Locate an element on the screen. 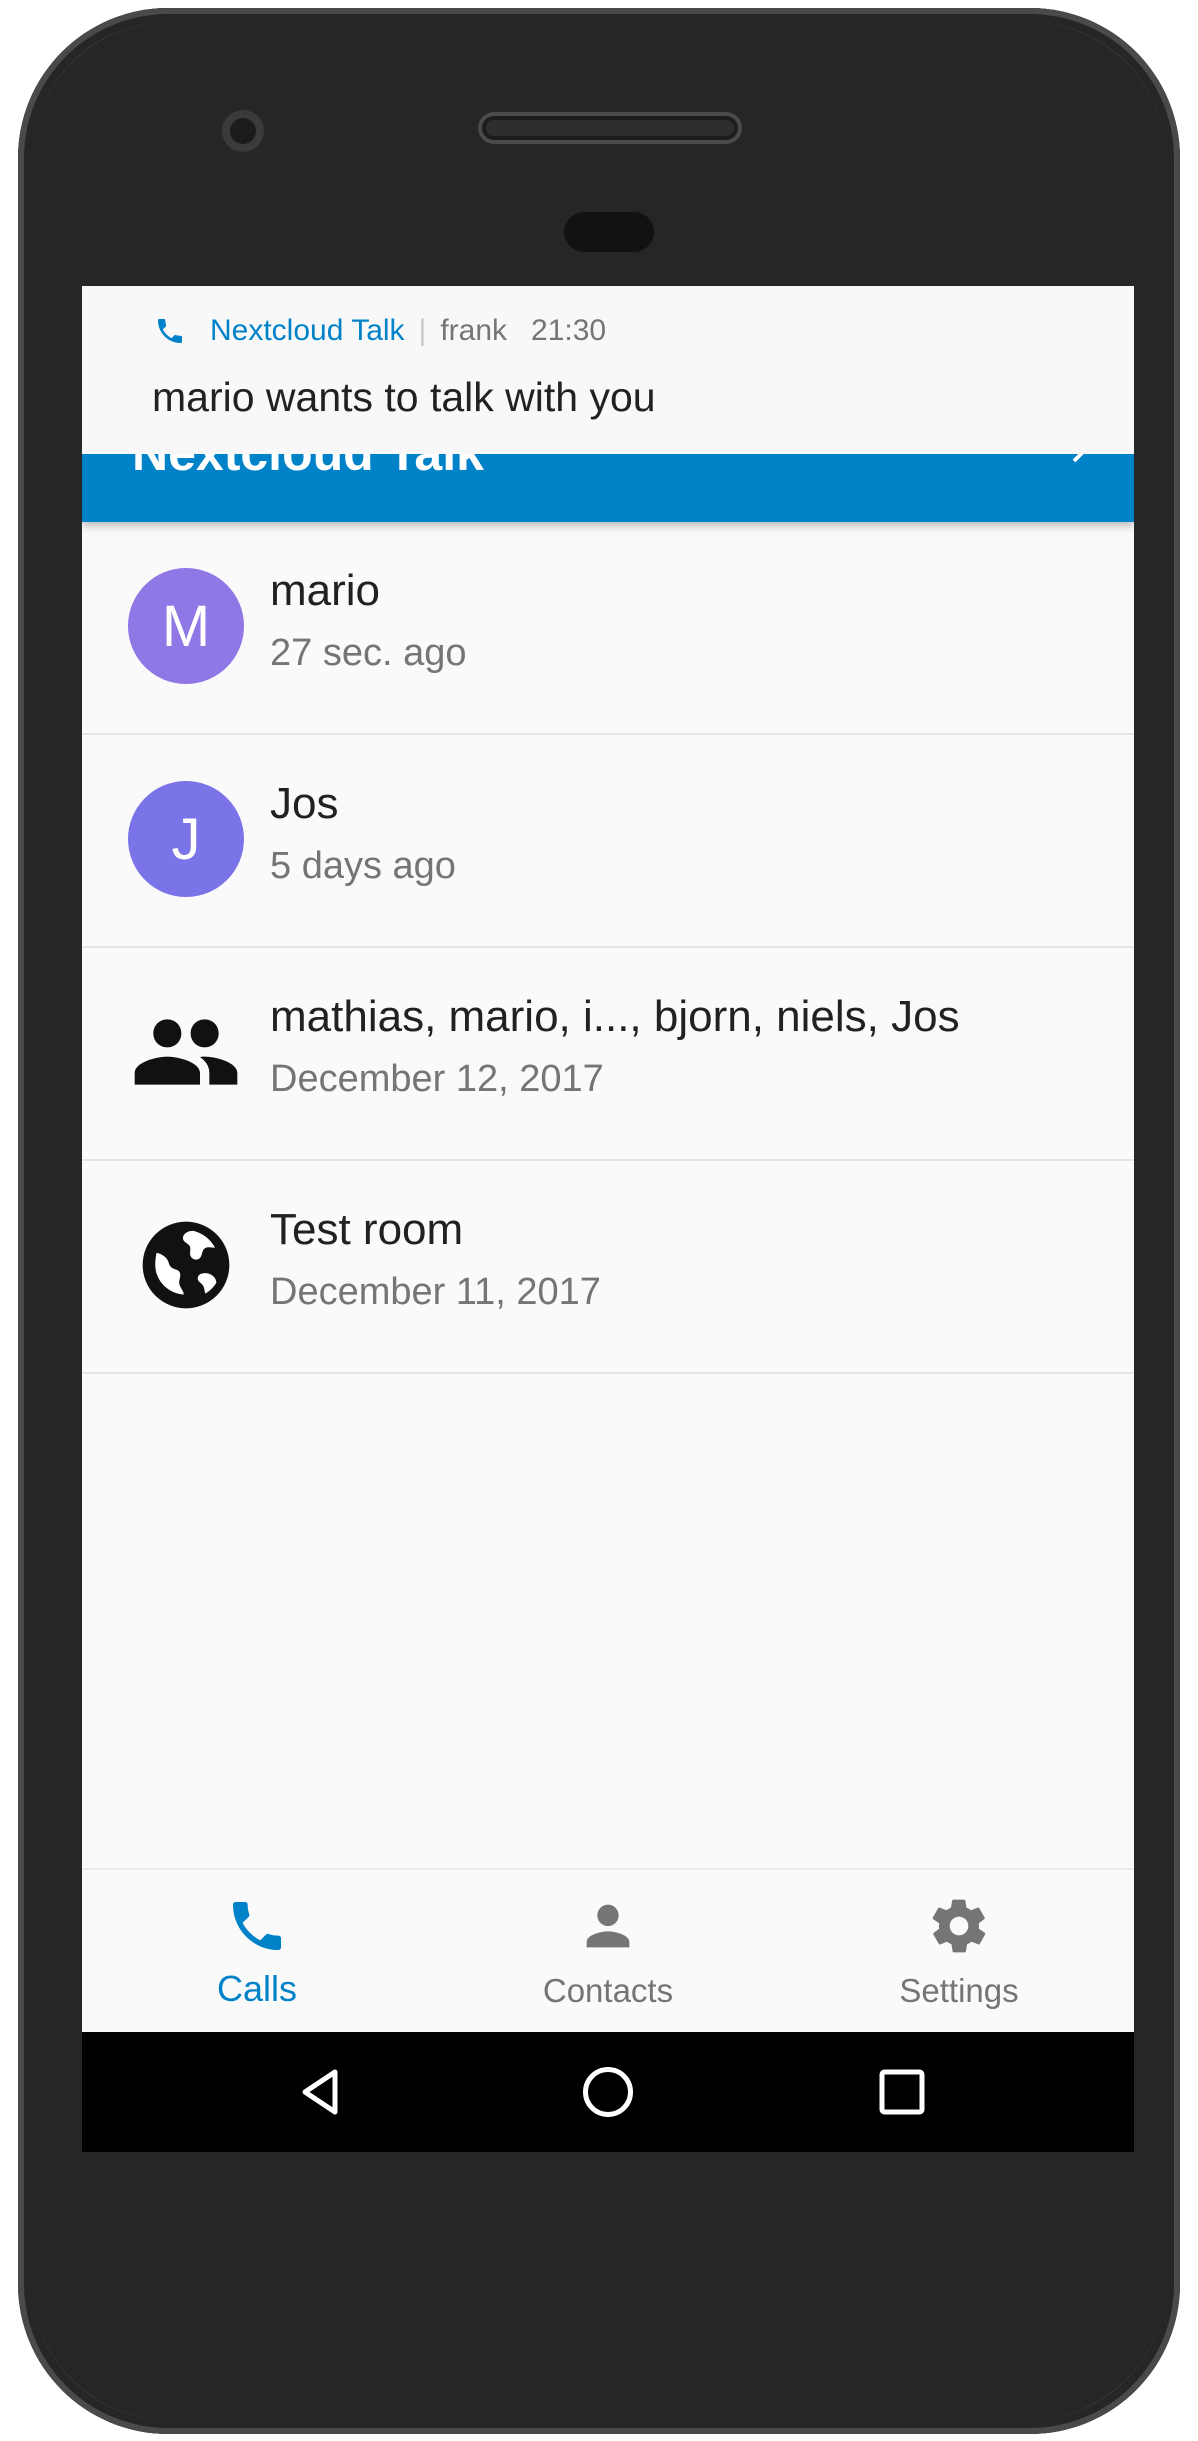  globe-icon is located at coordinates (186, 1265).